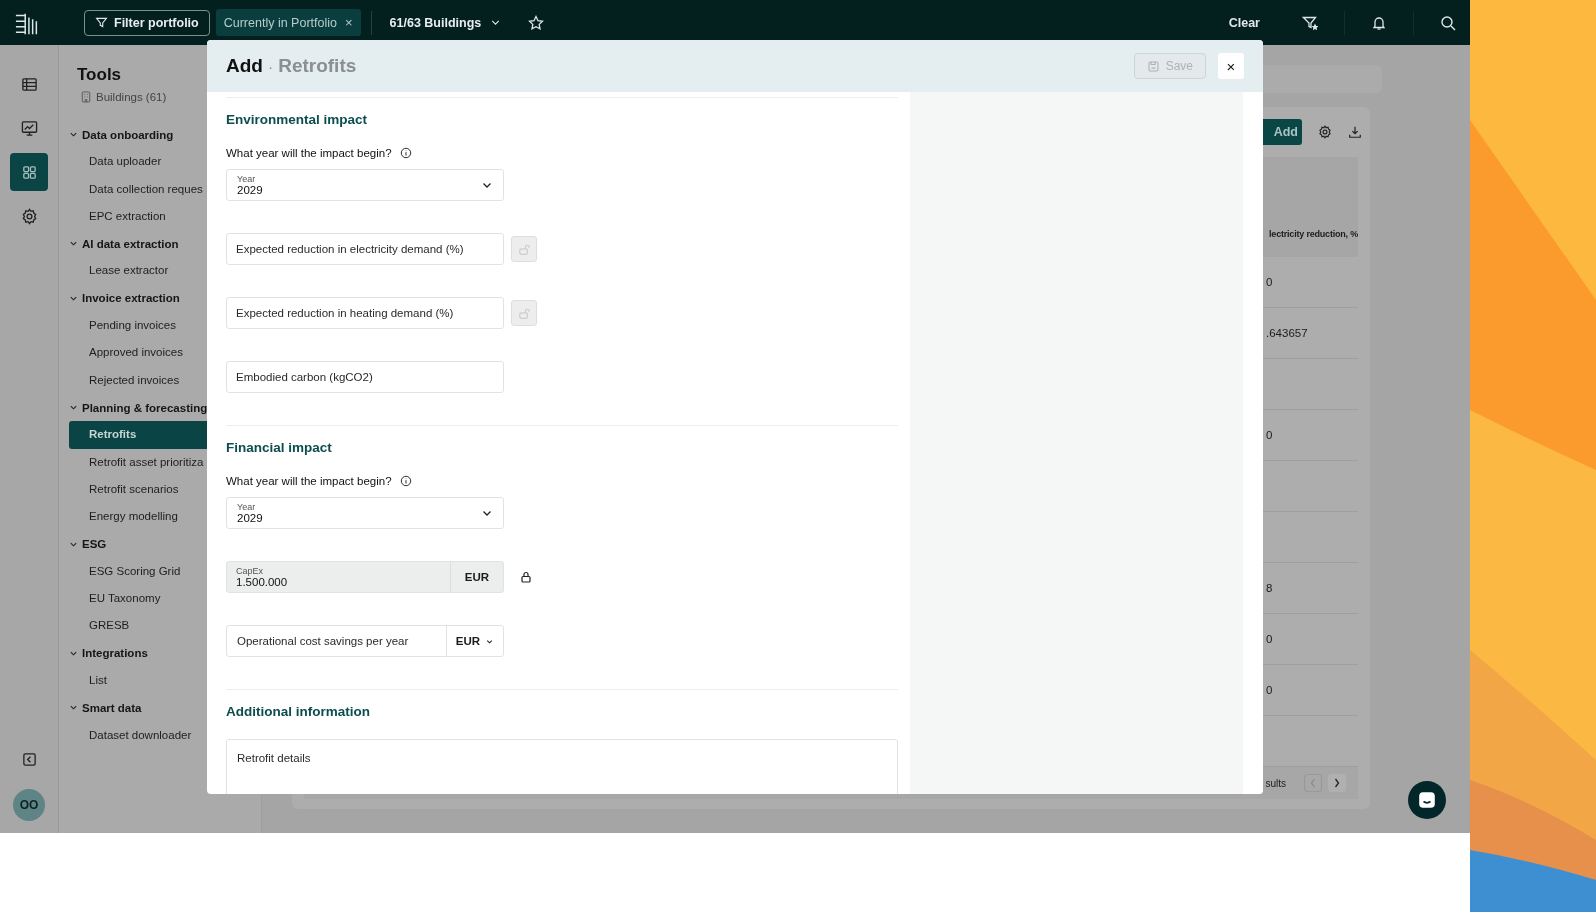 This screenshot has width=1596, height=912. What do you see at coordinates (1355, 132) in the screenshot?
I see `download-icon` at bounding box center [1355, 132].